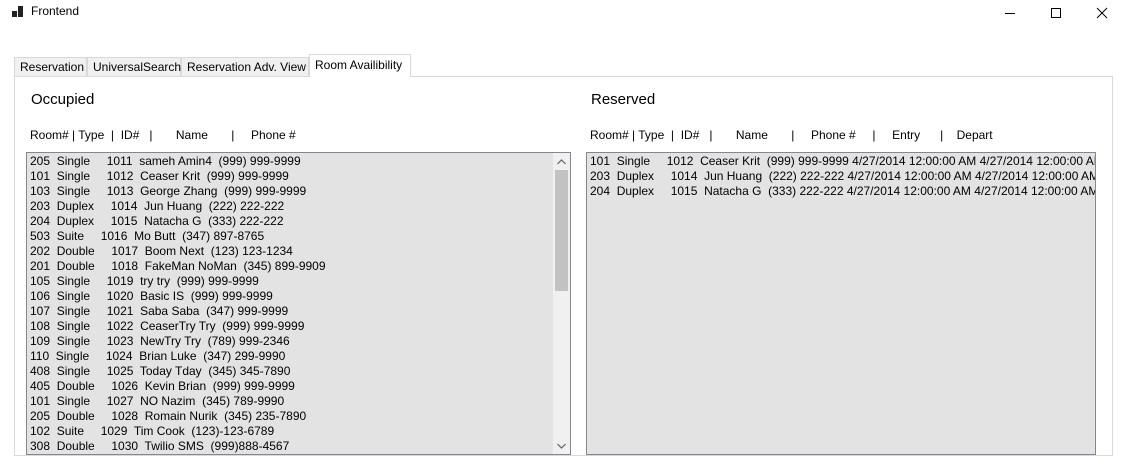 Image resolution: width=1121 pixels, height=465 pixels. I want to click on list-item: 202 Double 1017 Boom Next (123) 123-1234, so click(298, 251).